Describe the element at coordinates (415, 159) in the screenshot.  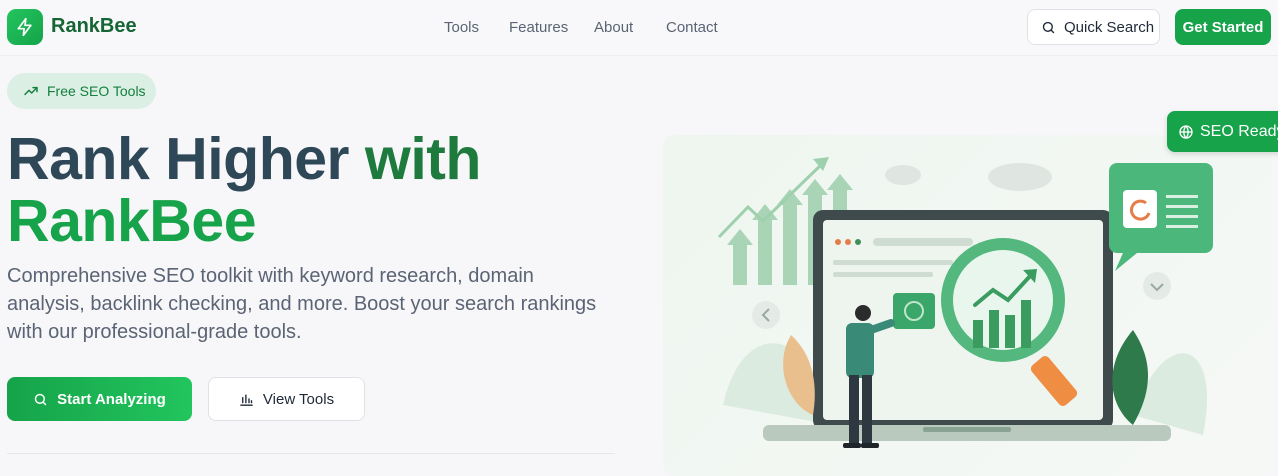
I see `hero-title-part2: with` at that location.